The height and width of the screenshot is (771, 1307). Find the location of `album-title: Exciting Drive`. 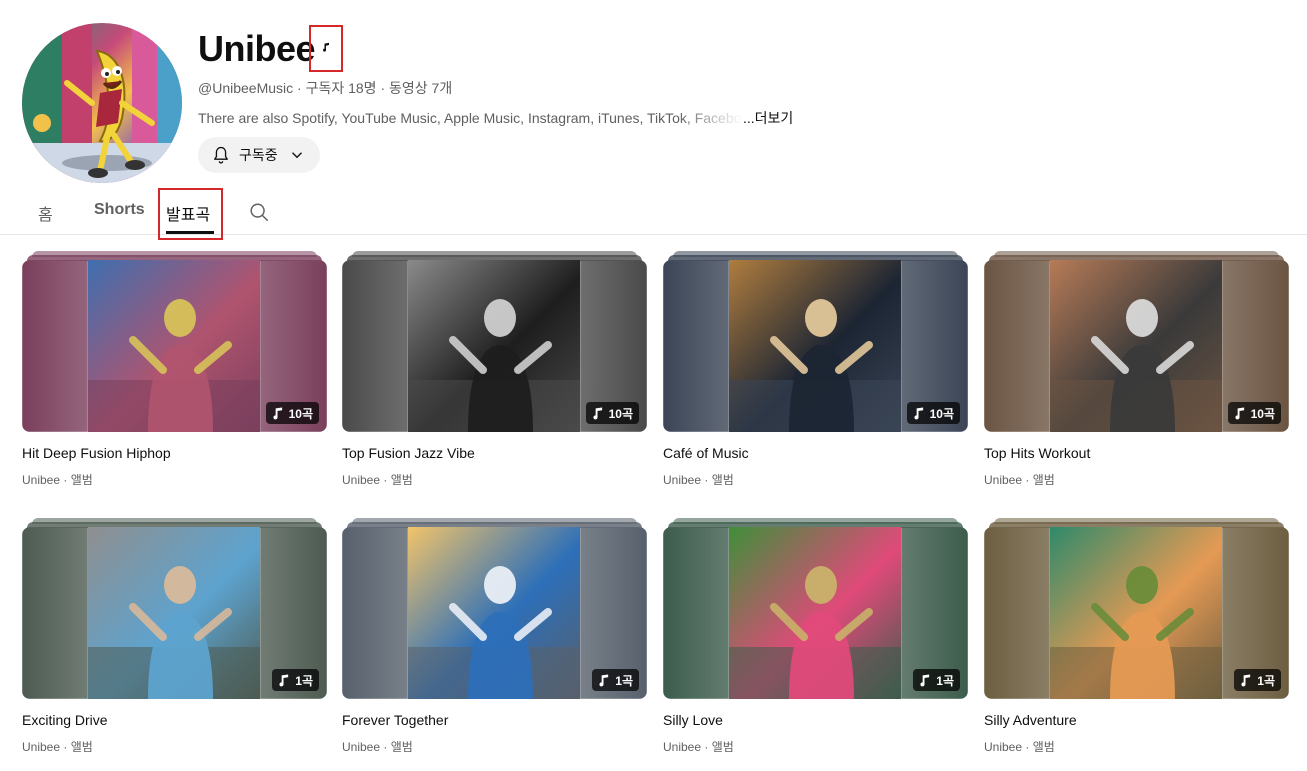

album-title: Exciting Drive is located at coordinates (65, 720).